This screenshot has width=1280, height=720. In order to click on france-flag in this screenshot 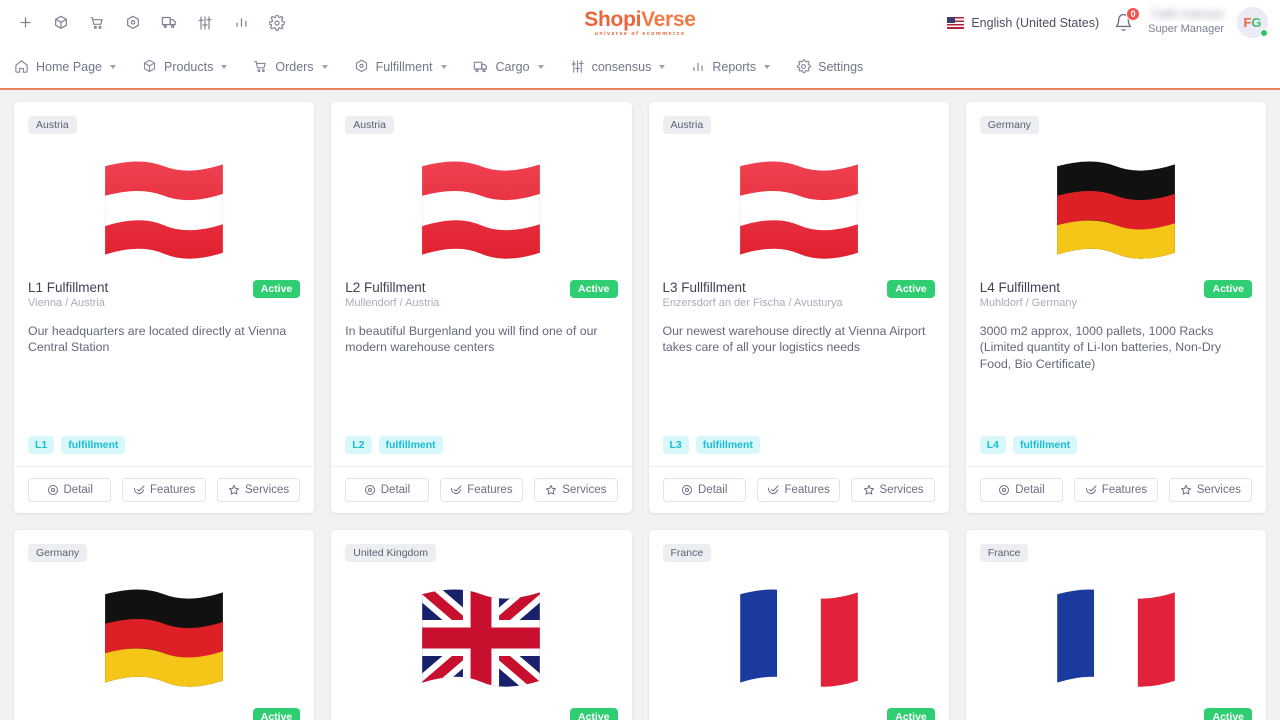, I will do `click(798, 638)`.